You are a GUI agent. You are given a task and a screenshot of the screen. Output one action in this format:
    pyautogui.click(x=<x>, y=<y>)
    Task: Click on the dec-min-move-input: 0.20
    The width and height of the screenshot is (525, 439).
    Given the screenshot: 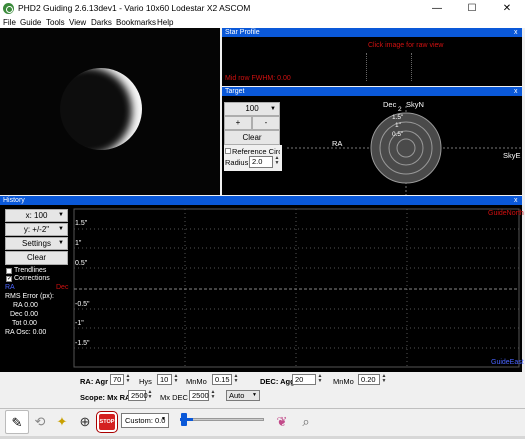 What is the action you would take?
    pyautogui.click(x=369, y=379)
    